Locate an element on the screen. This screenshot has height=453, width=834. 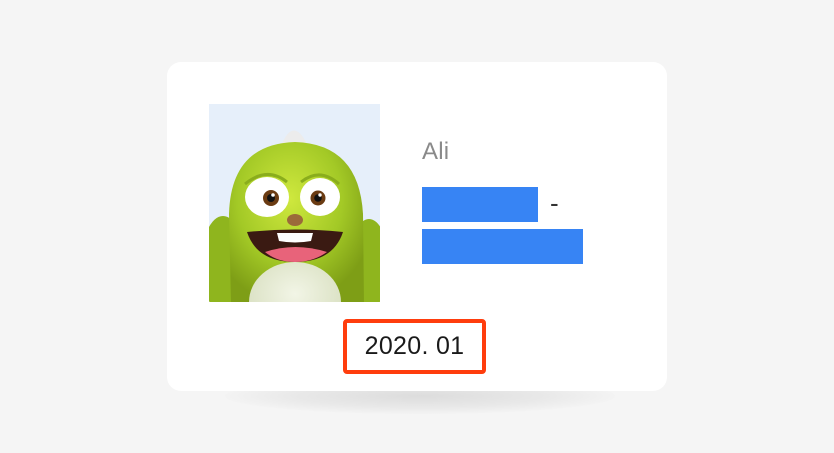
avatar is located at coordinates (294, 203).